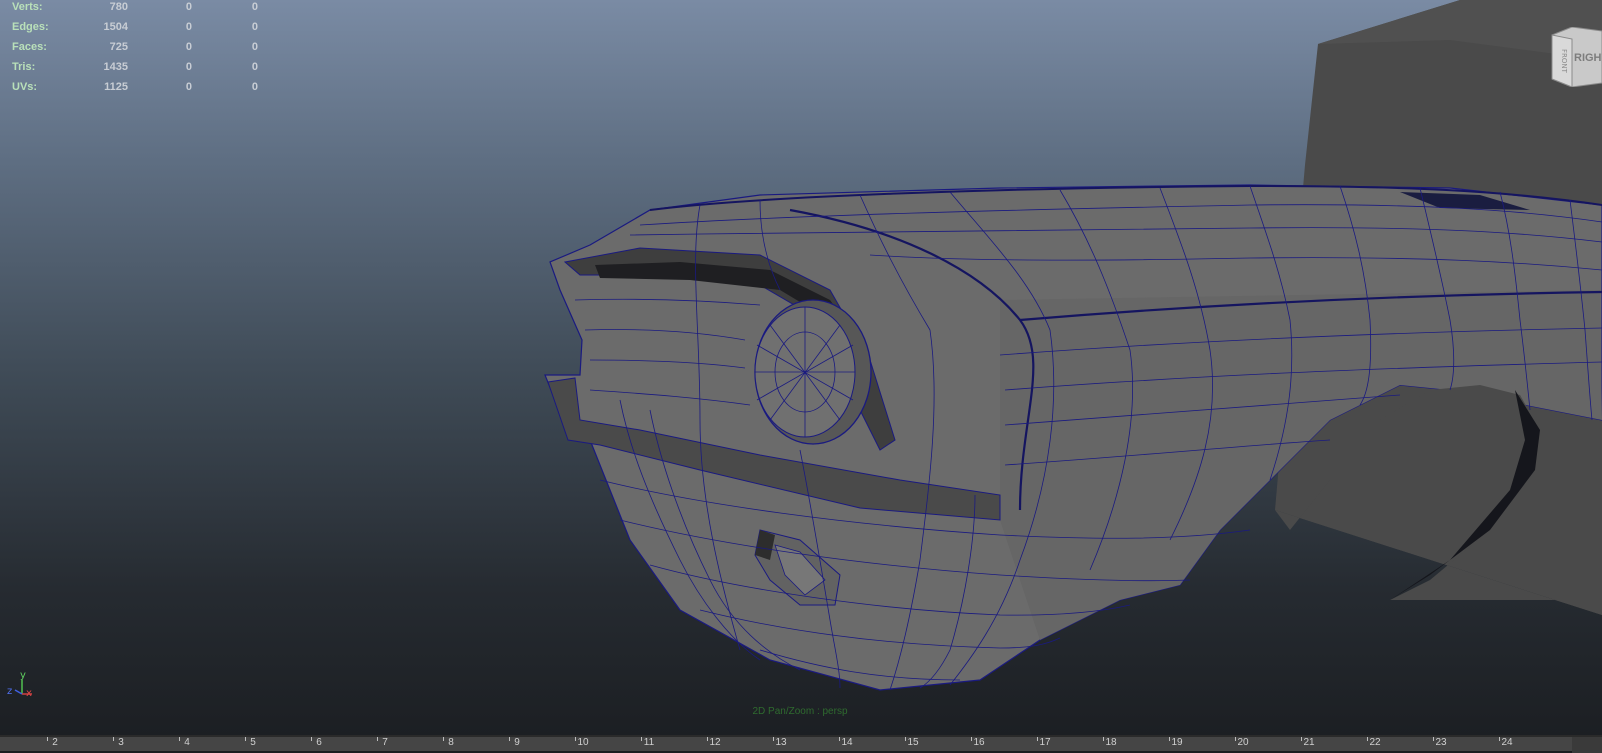 Image resolution: width=1602 pixels, height=753 pixels. Describe the element at coordinates (979, 742) in the screenshot. I see `timeline-tick-label: 16` at that location.